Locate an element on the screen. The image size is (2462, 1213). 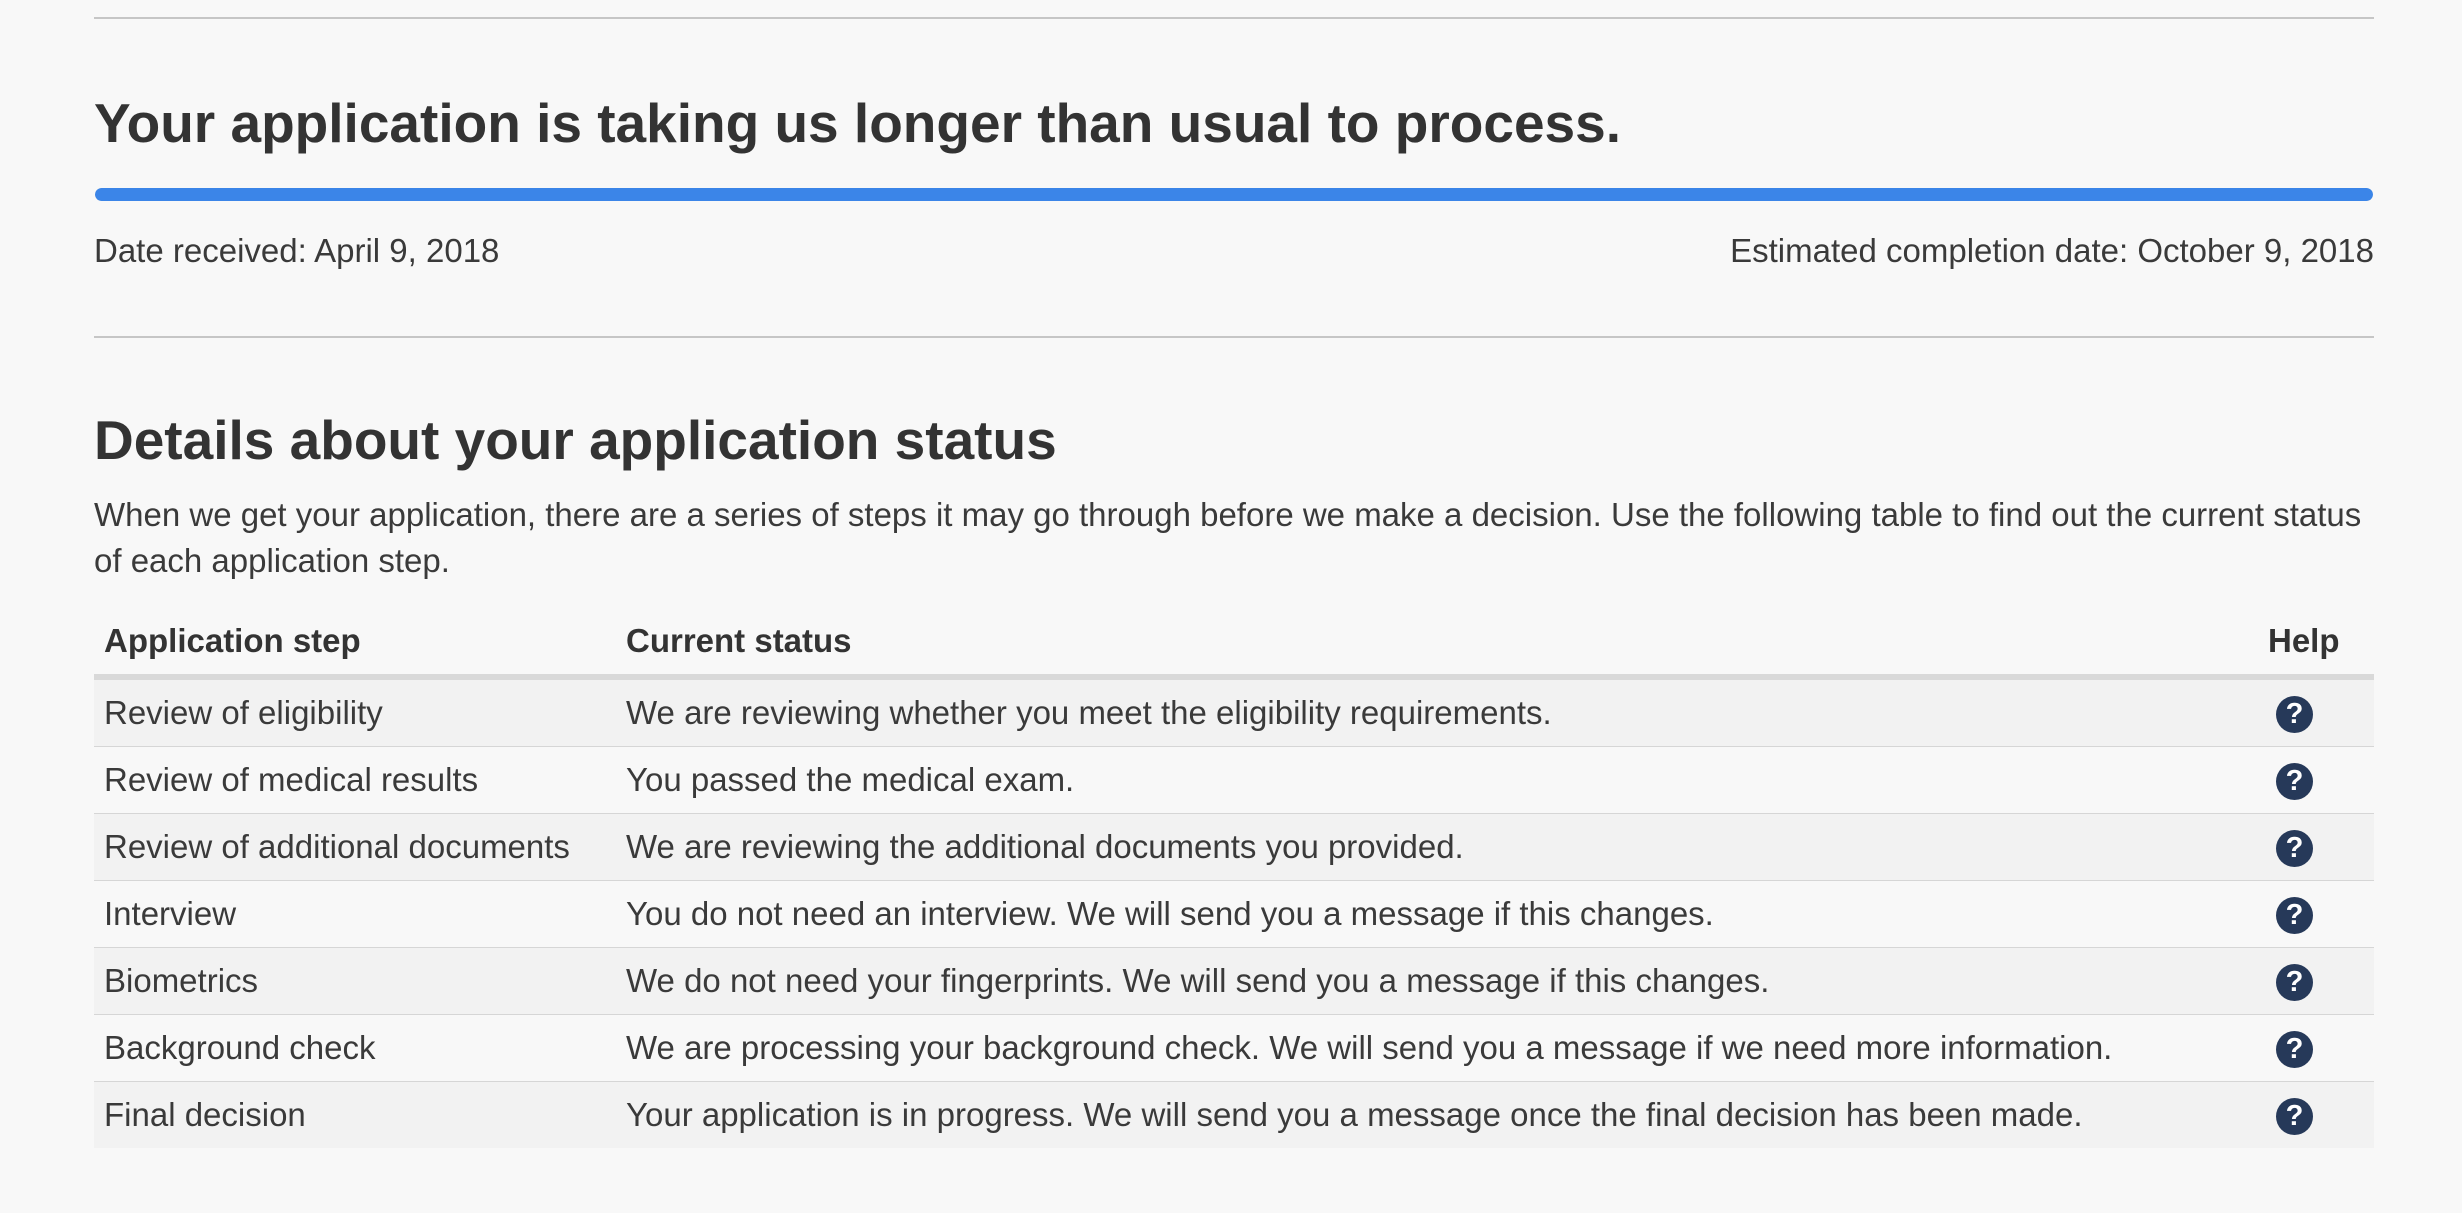
date-received: Date received: April 9, 2018 is located at coordinates (297, 250).